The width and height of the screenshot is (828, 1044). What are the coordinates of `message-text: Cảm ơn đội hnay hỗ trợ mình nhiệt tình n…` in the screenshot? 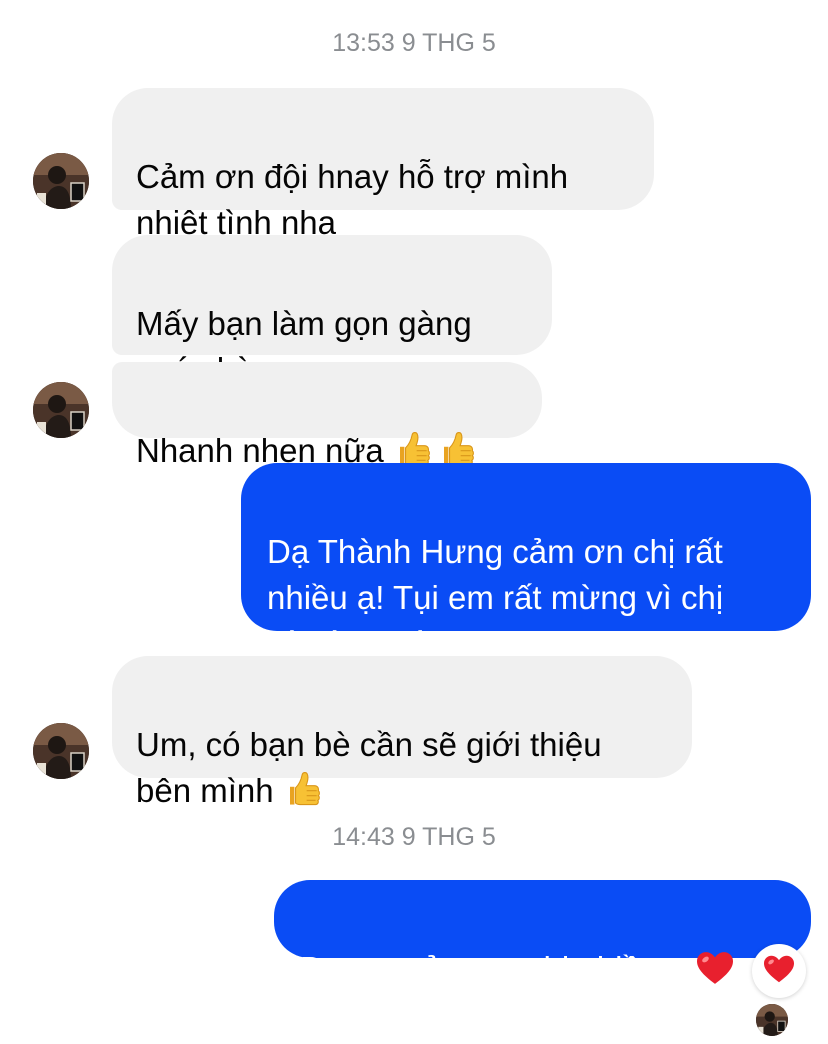 It's located at (352, 199).